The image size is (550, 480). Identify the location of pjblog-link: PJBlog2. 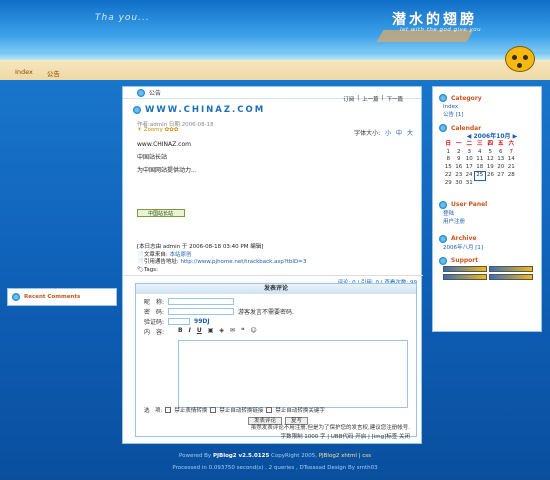
(329, 456).